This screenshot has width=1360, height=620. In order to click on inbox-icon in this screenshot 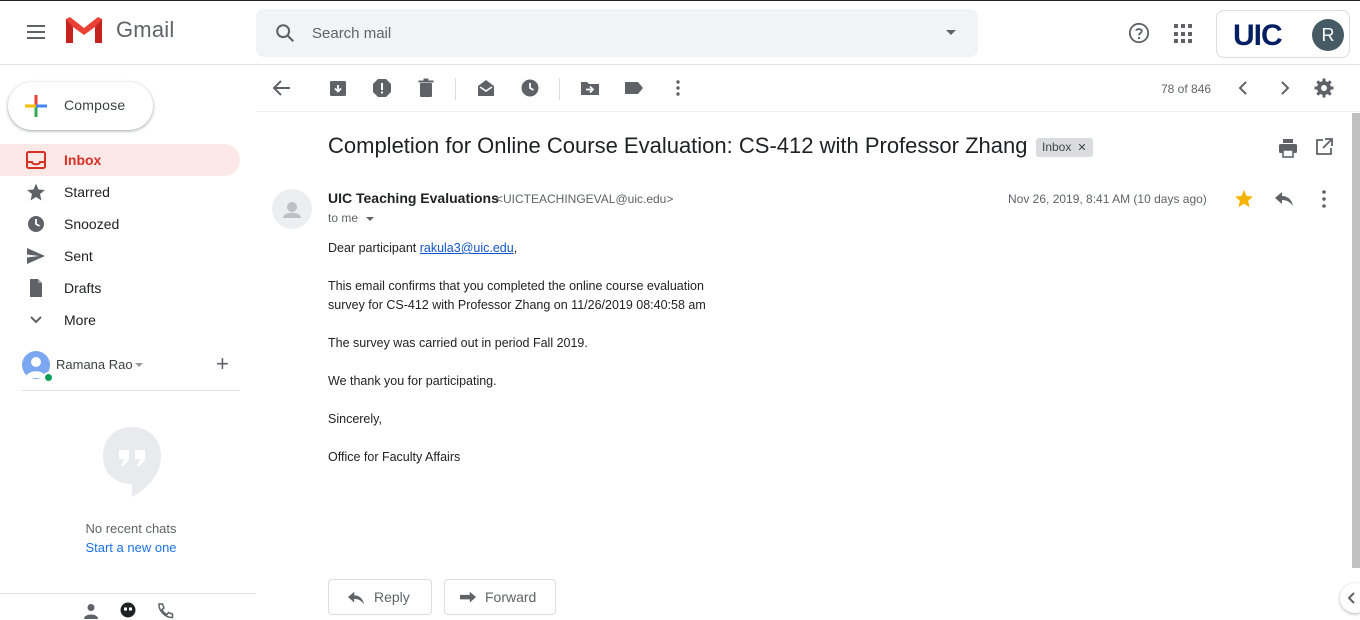, I will do `click(36, 160)`.